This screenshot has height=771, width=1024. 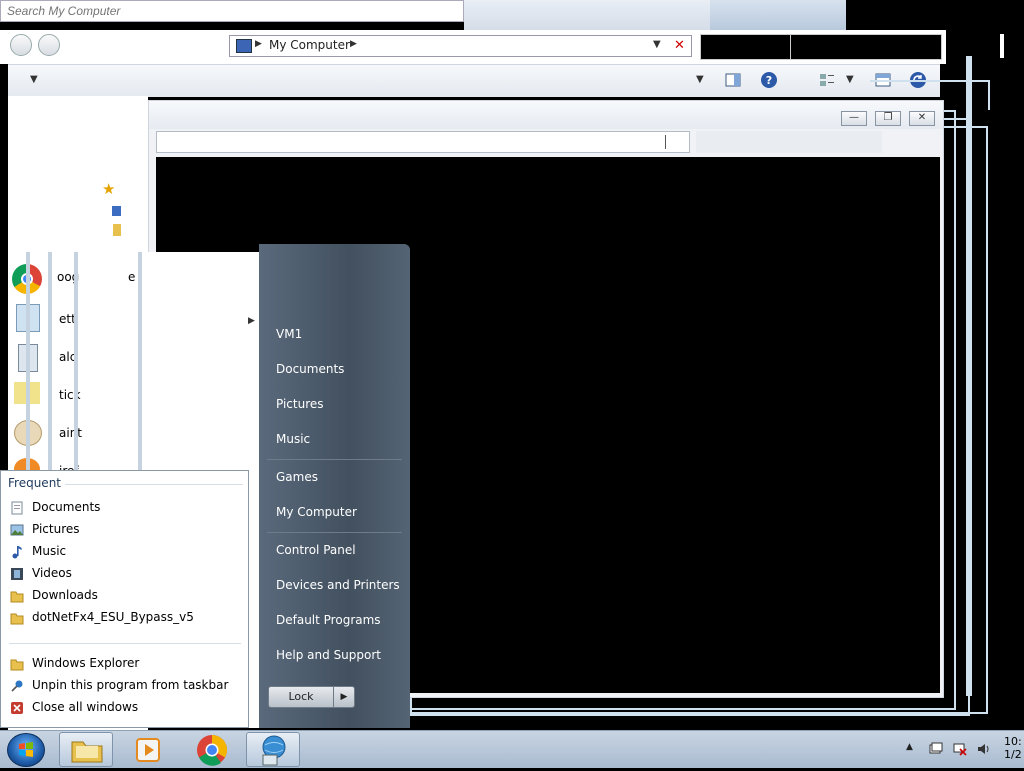 What do you see at coordinates (300, 404) in the screenshot?
I see `start-item-pictures: Pictures` at bounding box center [300, 404].